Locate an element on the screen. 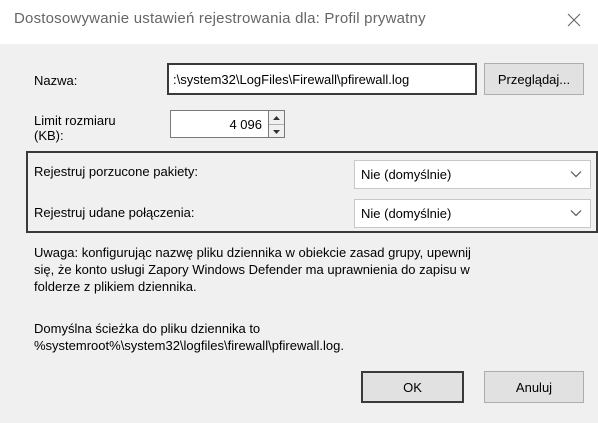 Image resolution: width=598 pixels, height=423 pixels. name-label: Nazwa: is located at coordinates (56, 80).